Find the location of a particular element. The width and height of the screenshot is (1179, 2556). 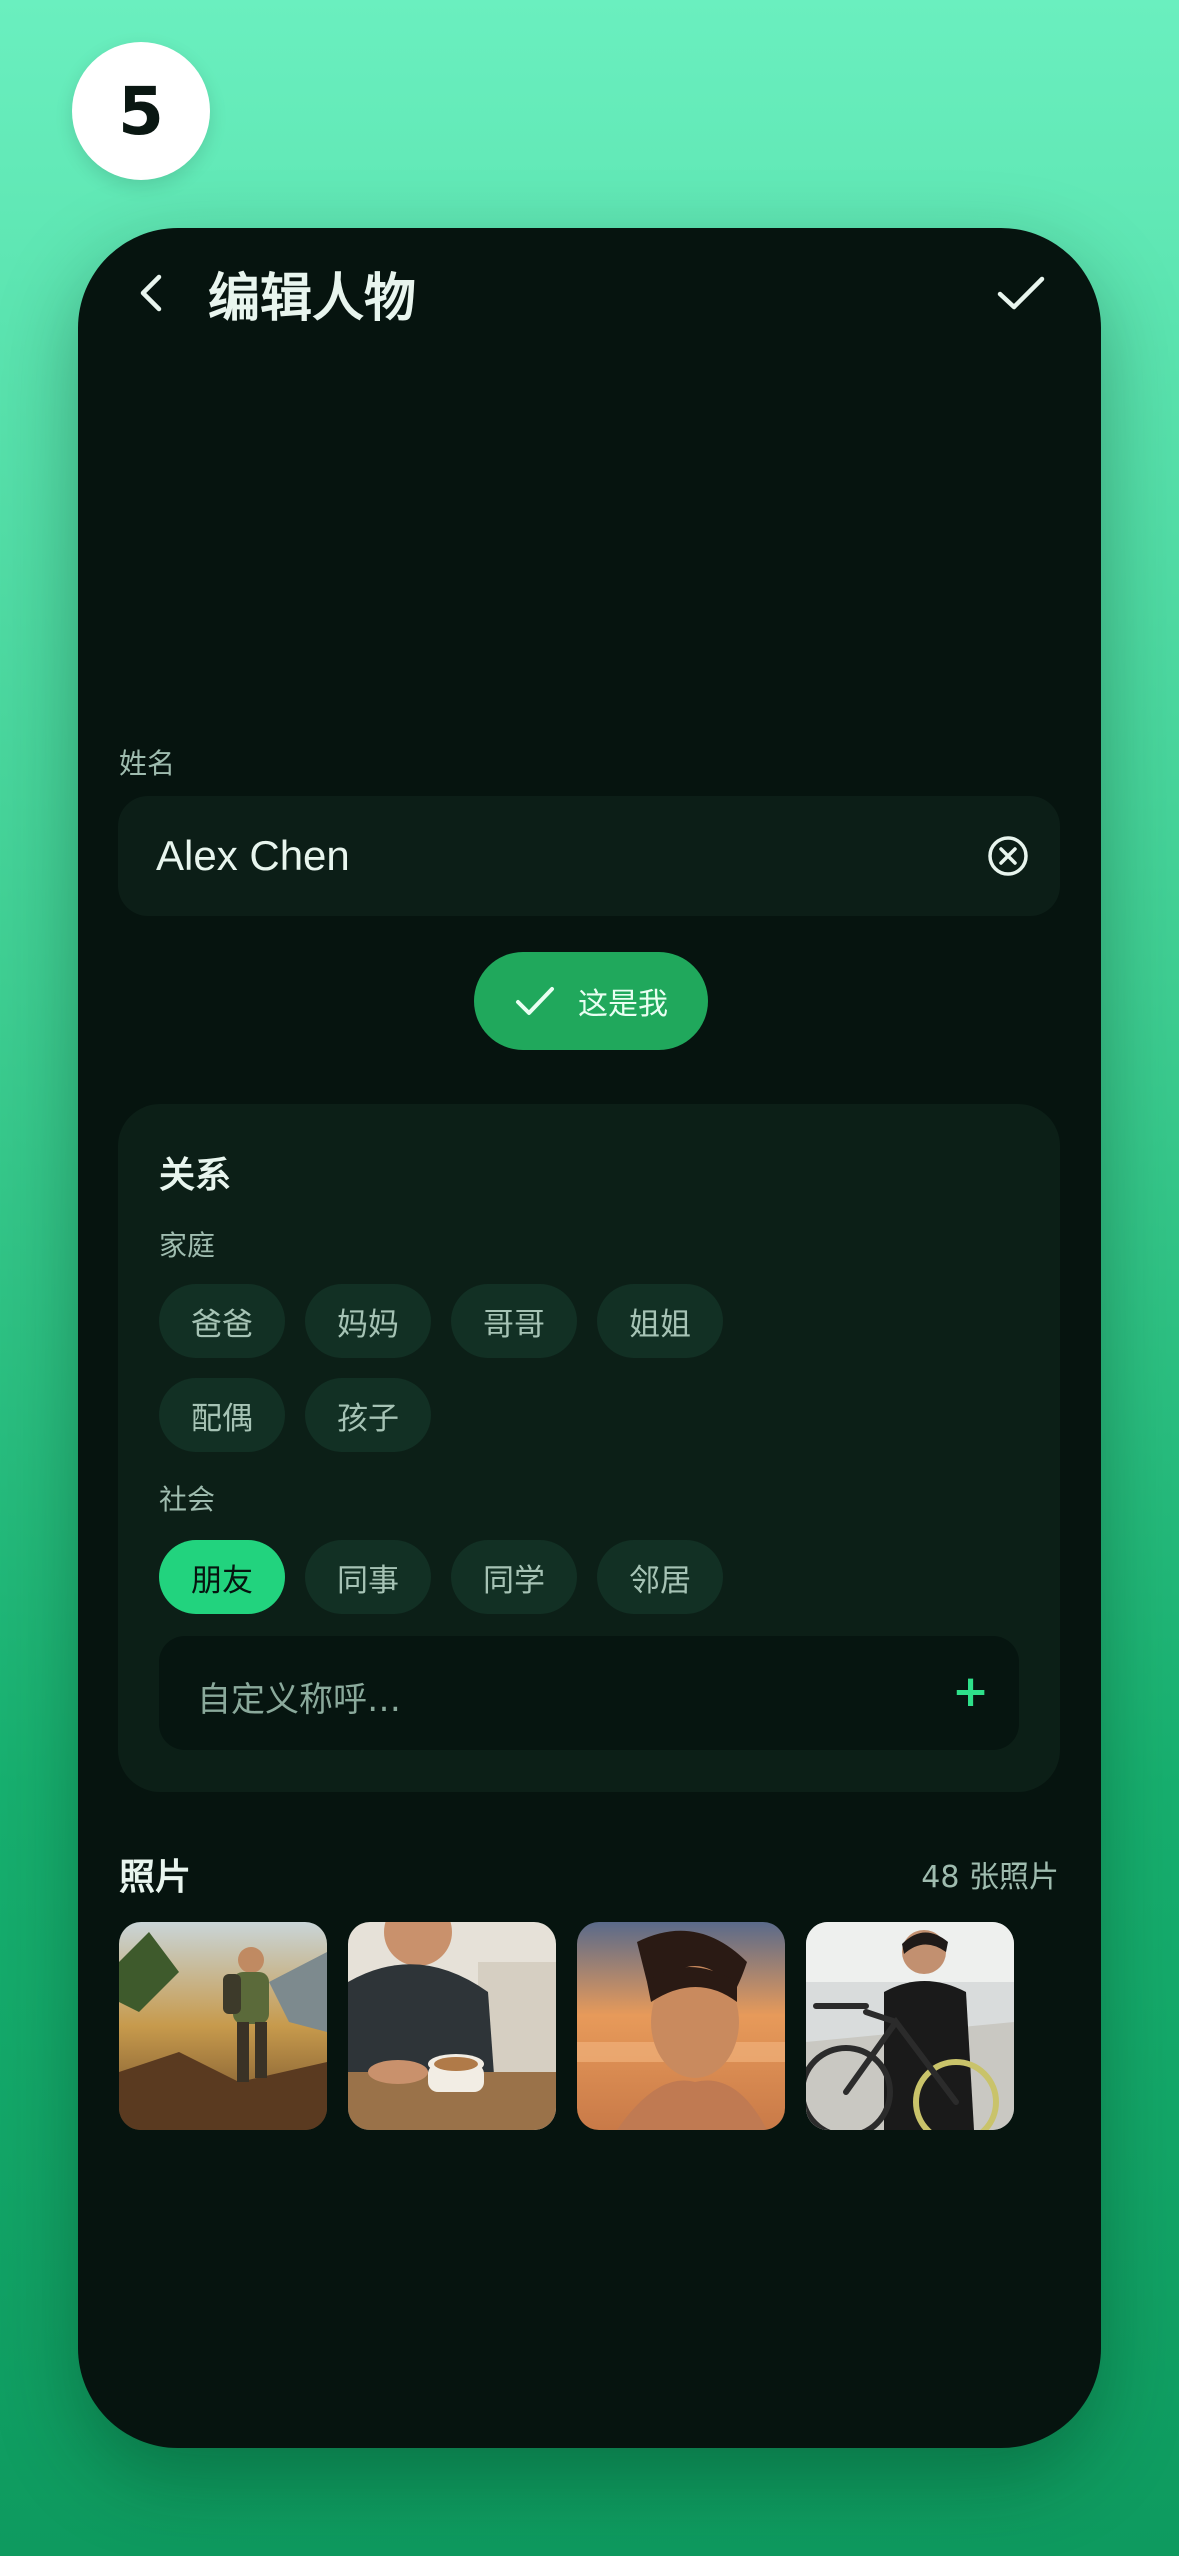

chip-dad: 爸爸 is located at coordinates (222, 1321).